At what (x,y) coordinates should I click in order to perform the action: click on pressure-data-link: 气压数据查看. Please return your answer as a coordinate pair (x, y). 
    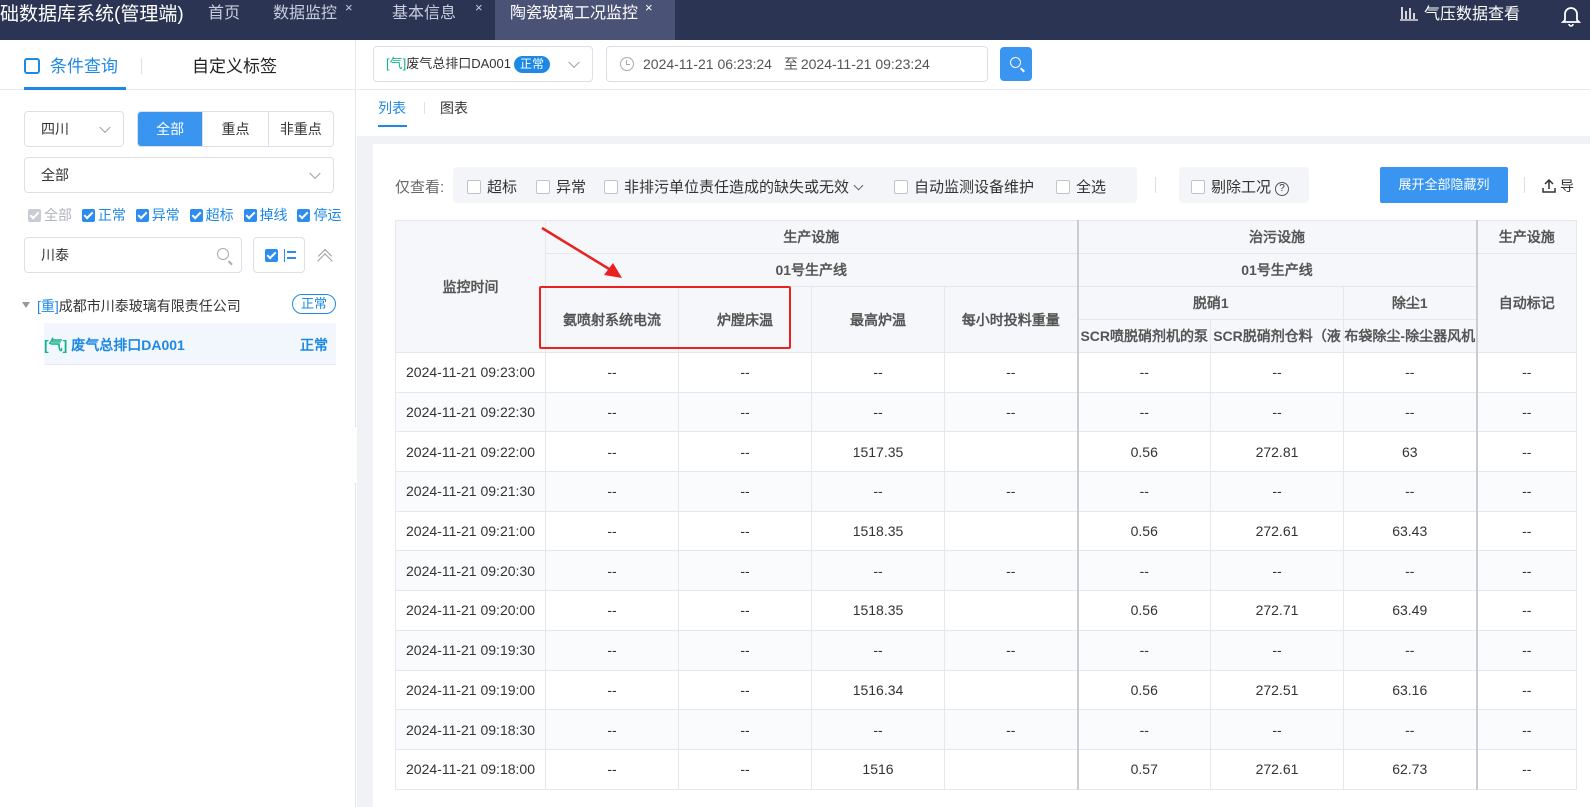
    Looking at the image, I should click on (1459, 20).